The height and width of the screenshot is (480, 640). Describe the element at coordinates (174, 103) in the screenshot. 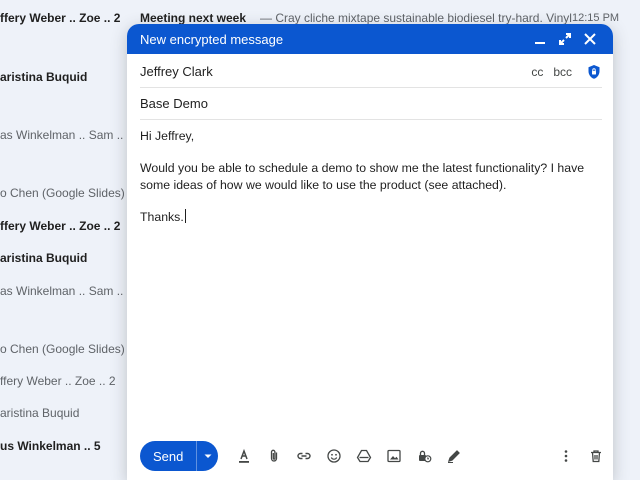

I see `subject-value: Base Demo` at that location.